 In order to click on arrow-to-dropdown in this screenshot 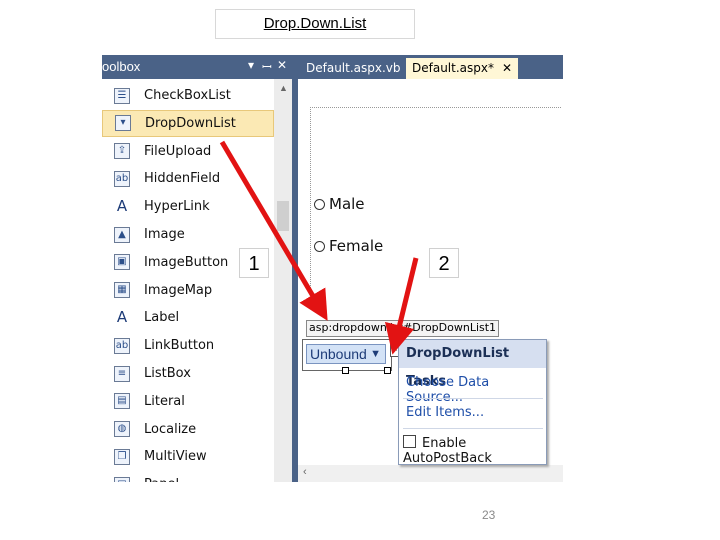, I will do `click(273, 230)`.